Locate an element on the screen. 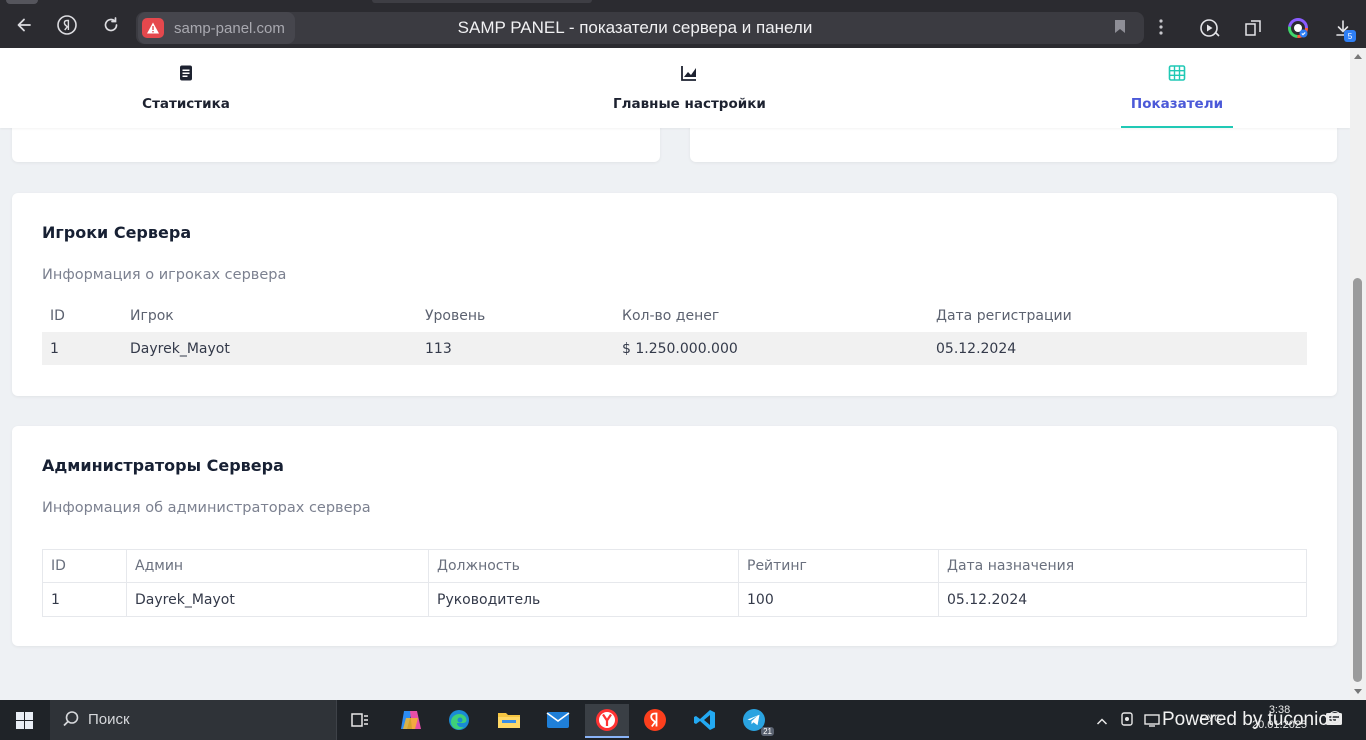  active-tab-underline is located at coordinates (1177, 127).